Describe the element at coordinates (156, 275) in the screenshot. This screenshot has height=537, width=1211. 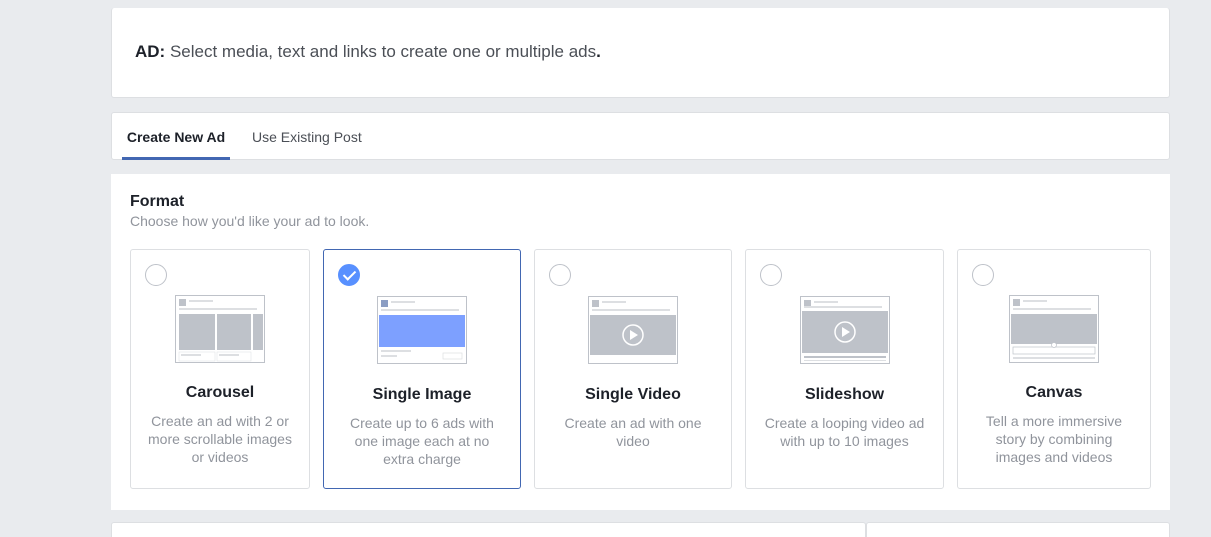
I see `carousel-radio` at that location.